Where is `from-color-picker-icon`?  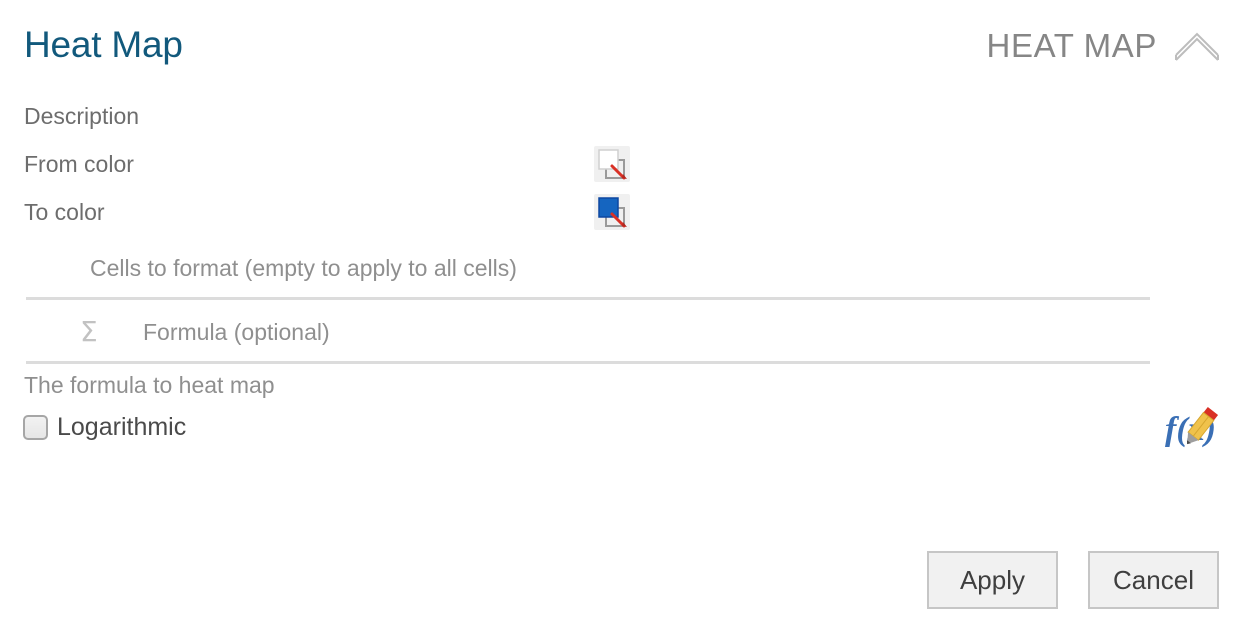 from-color-picker-icon is located at coordinates (612, 164).